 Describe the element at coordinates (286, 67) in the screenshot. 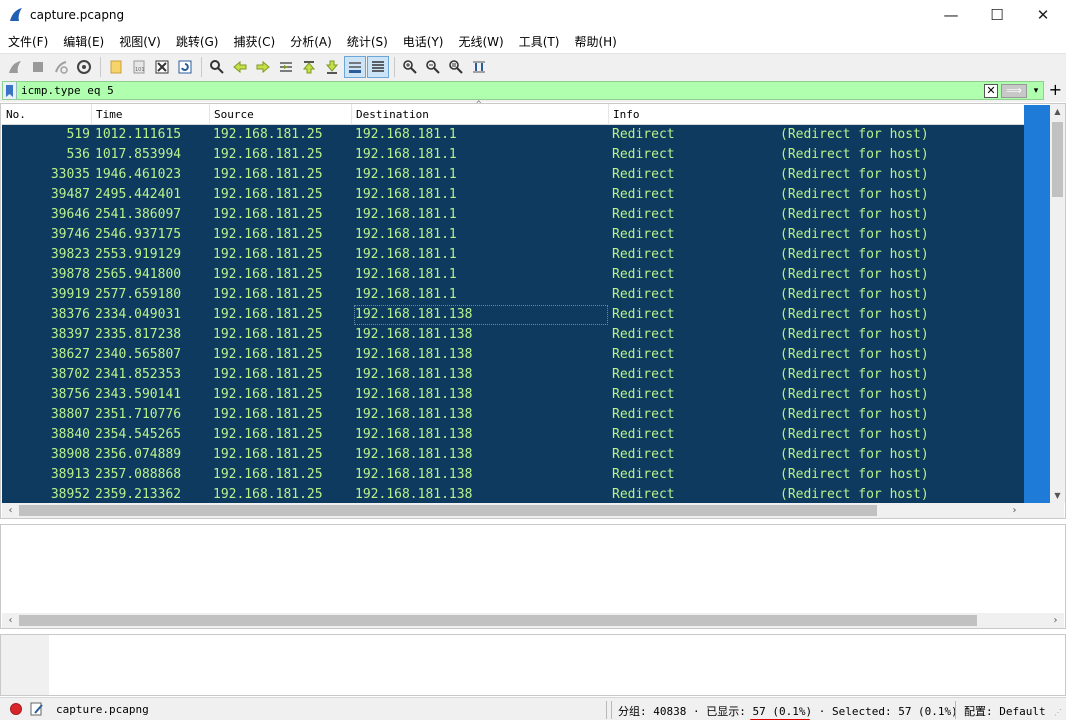

I see `go-to-packet-icon` at that location.